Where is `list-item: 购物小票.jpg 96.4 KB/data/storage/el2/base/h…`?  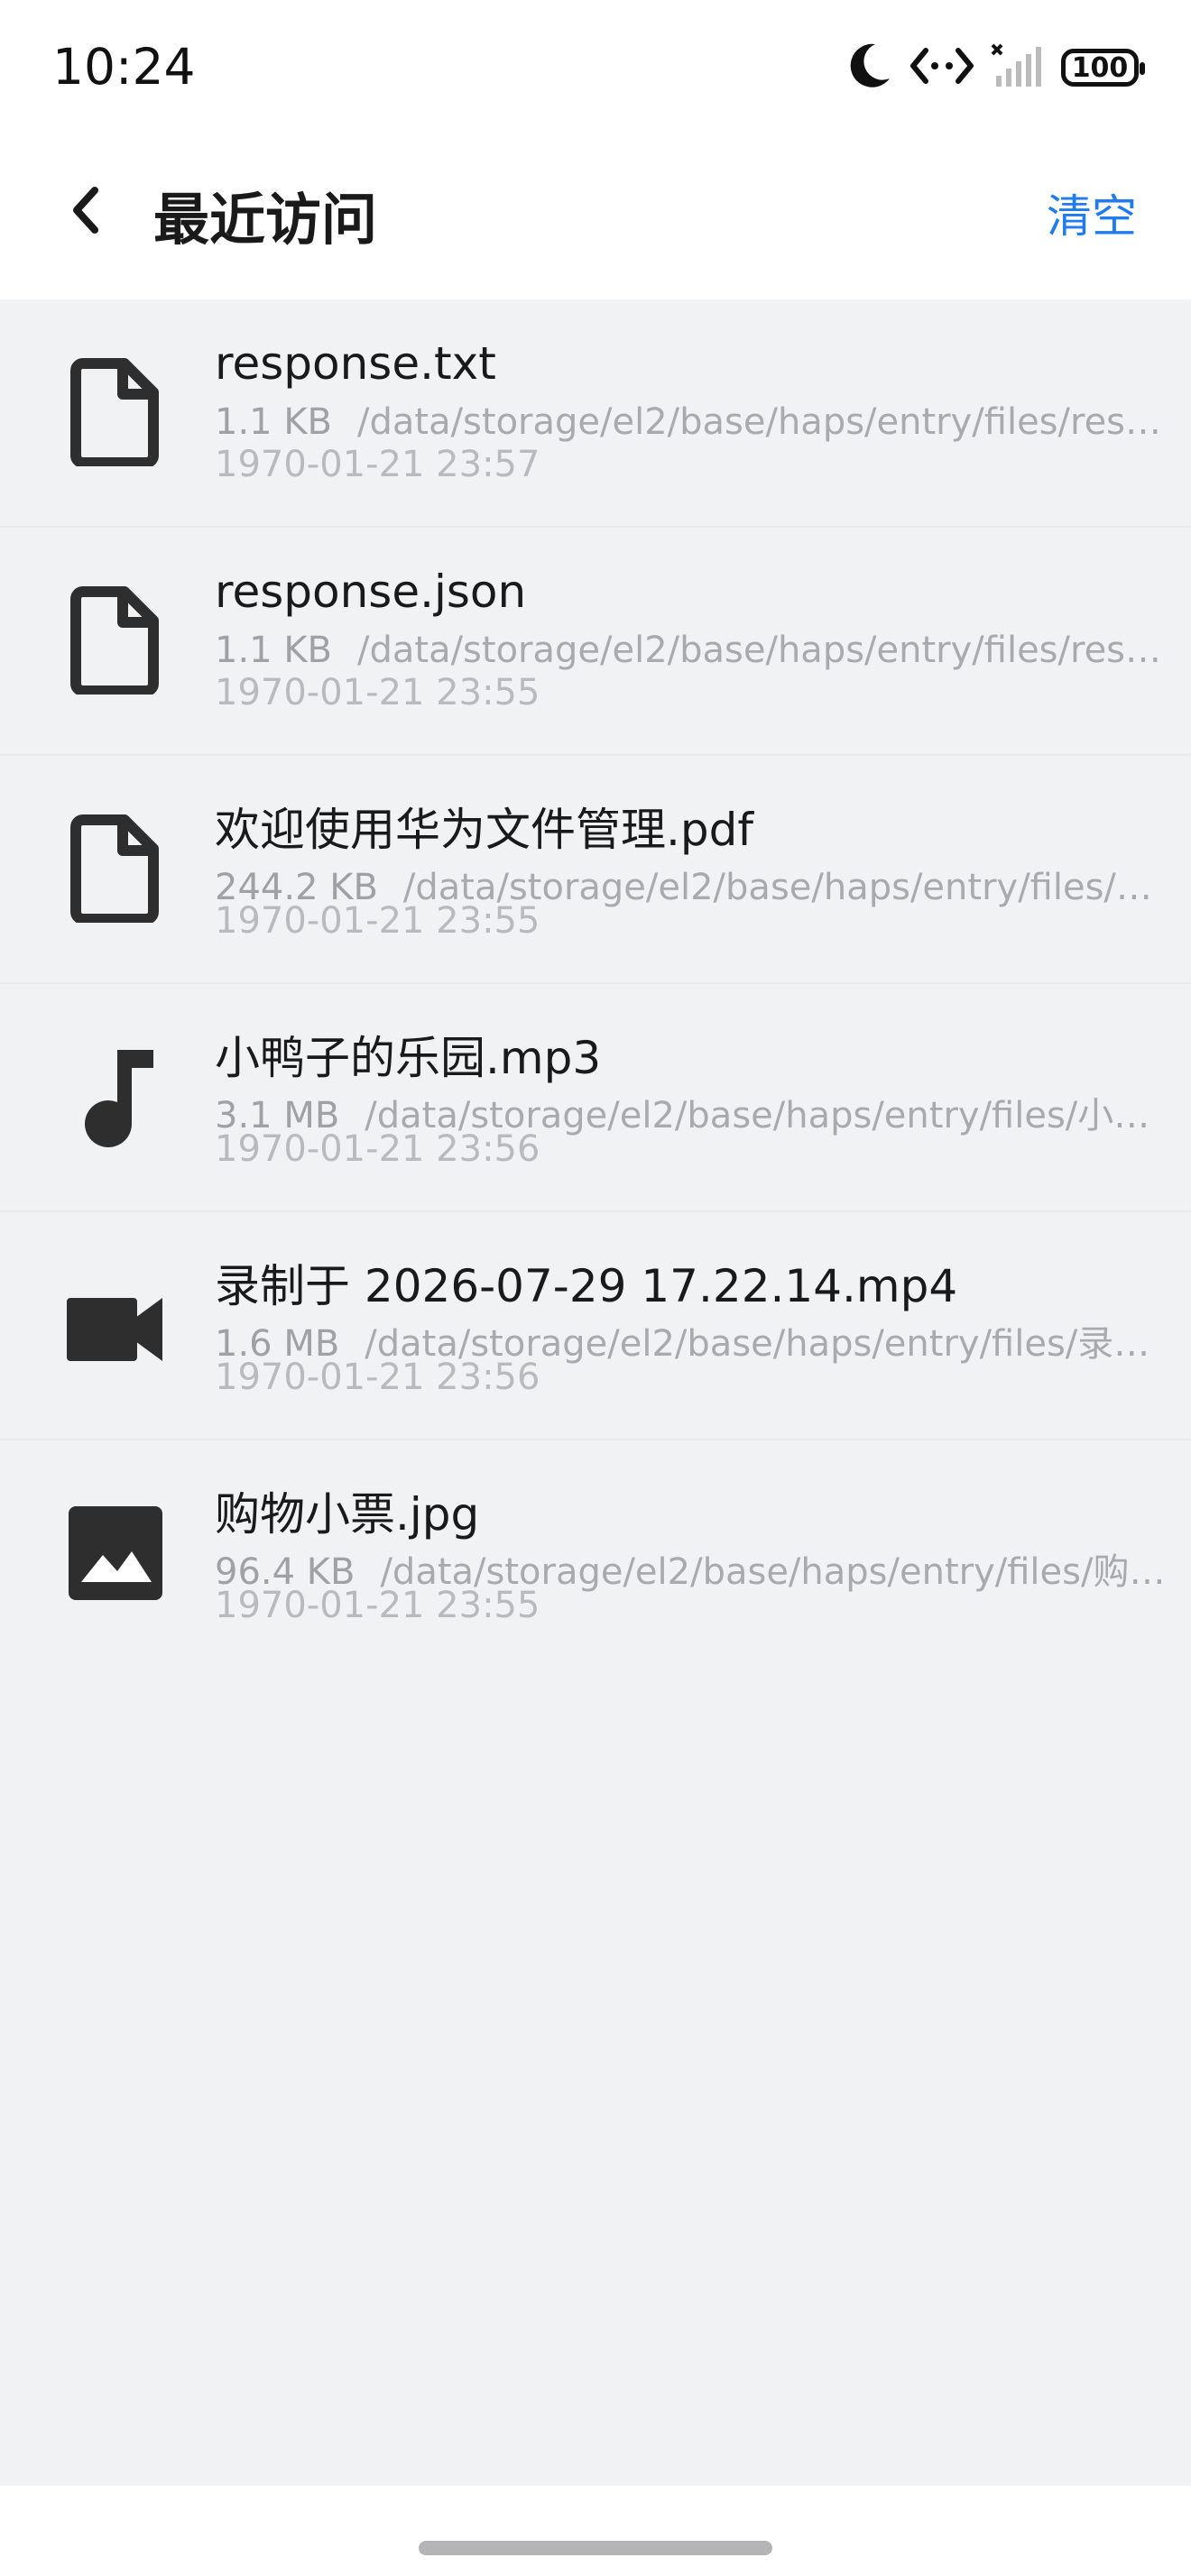 list-item: 购物小票.jpg 96.4 KB/data/storage/el2/base/h… is located at coordinates (595, 1555).